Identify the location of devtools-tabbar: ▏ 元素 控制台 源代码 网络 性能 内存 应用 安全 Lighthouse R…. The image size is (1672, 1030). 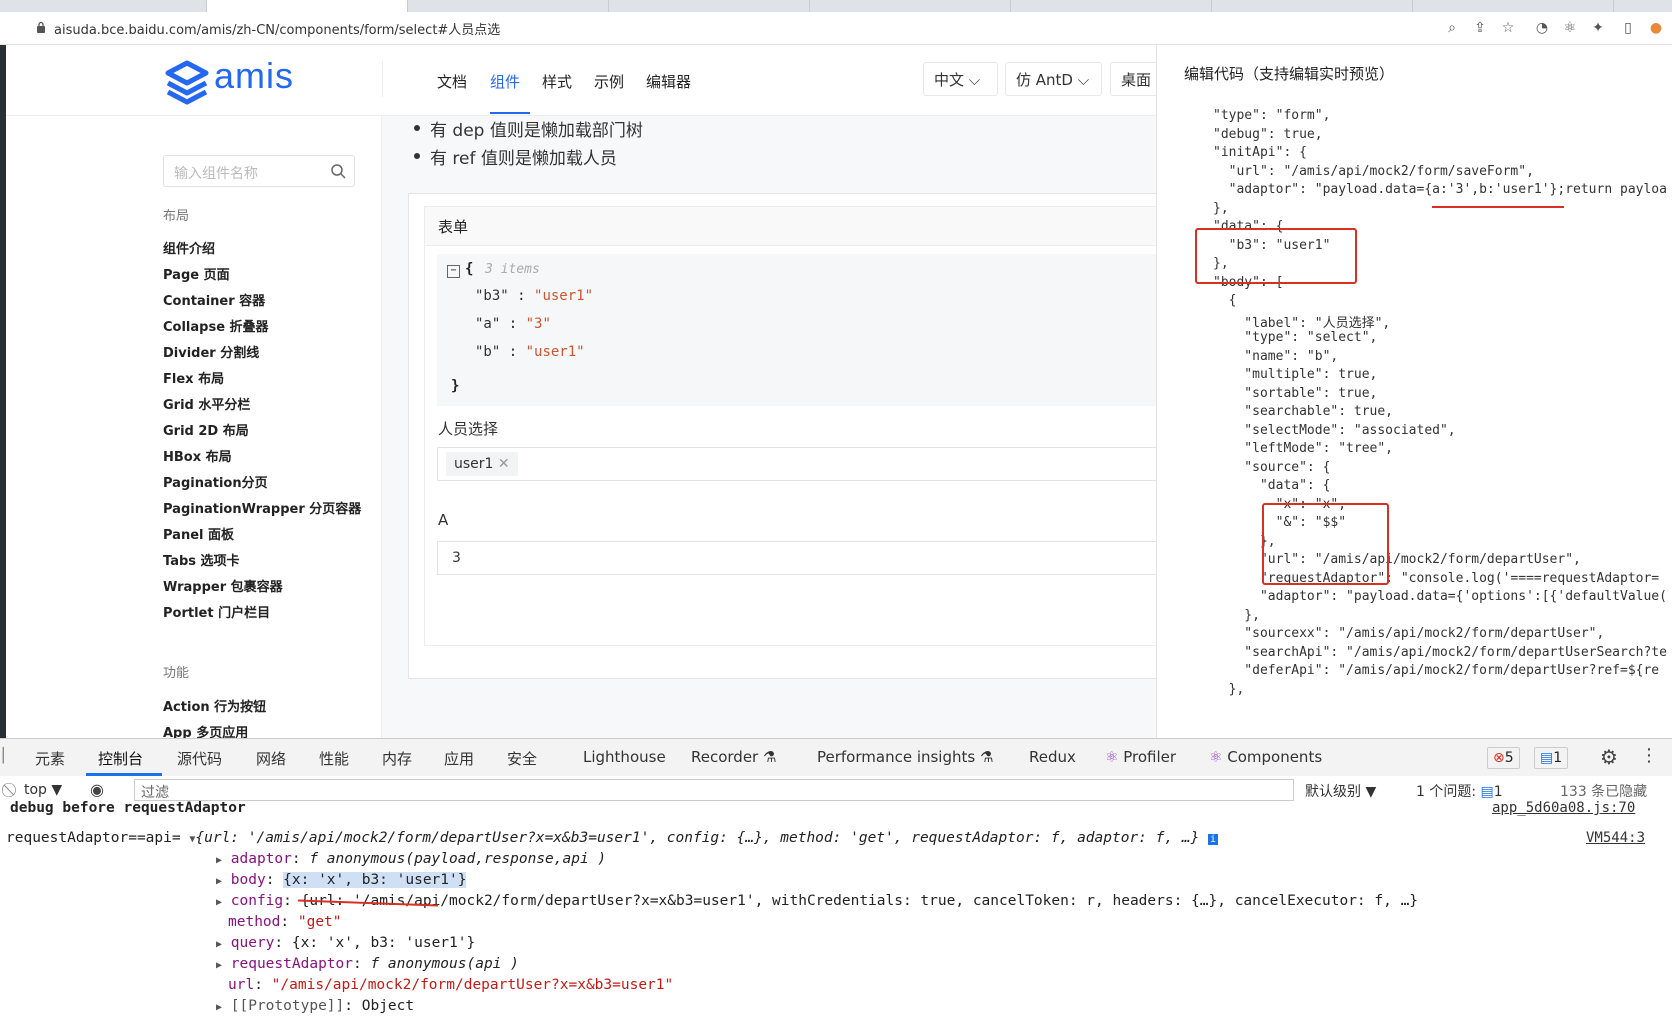
(836, 757).